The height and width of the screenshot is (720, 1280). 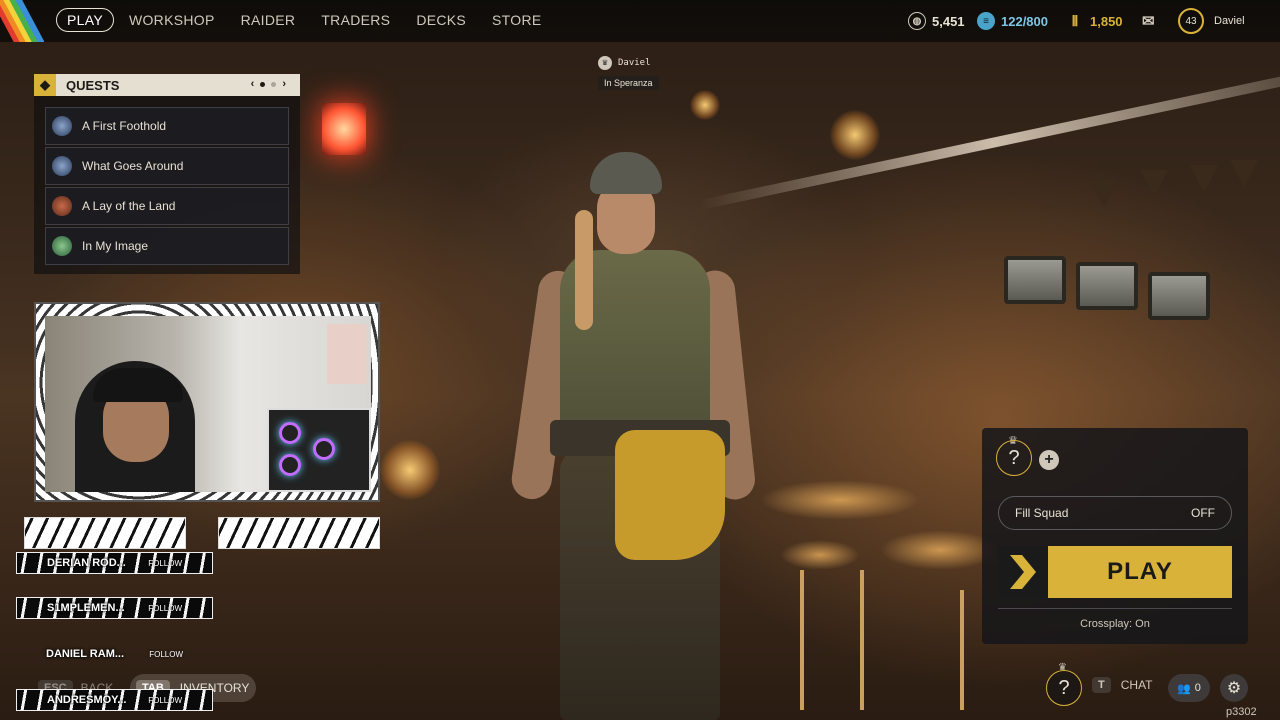 I want to click on build-version: p3302, so click(x=1241, y=712).